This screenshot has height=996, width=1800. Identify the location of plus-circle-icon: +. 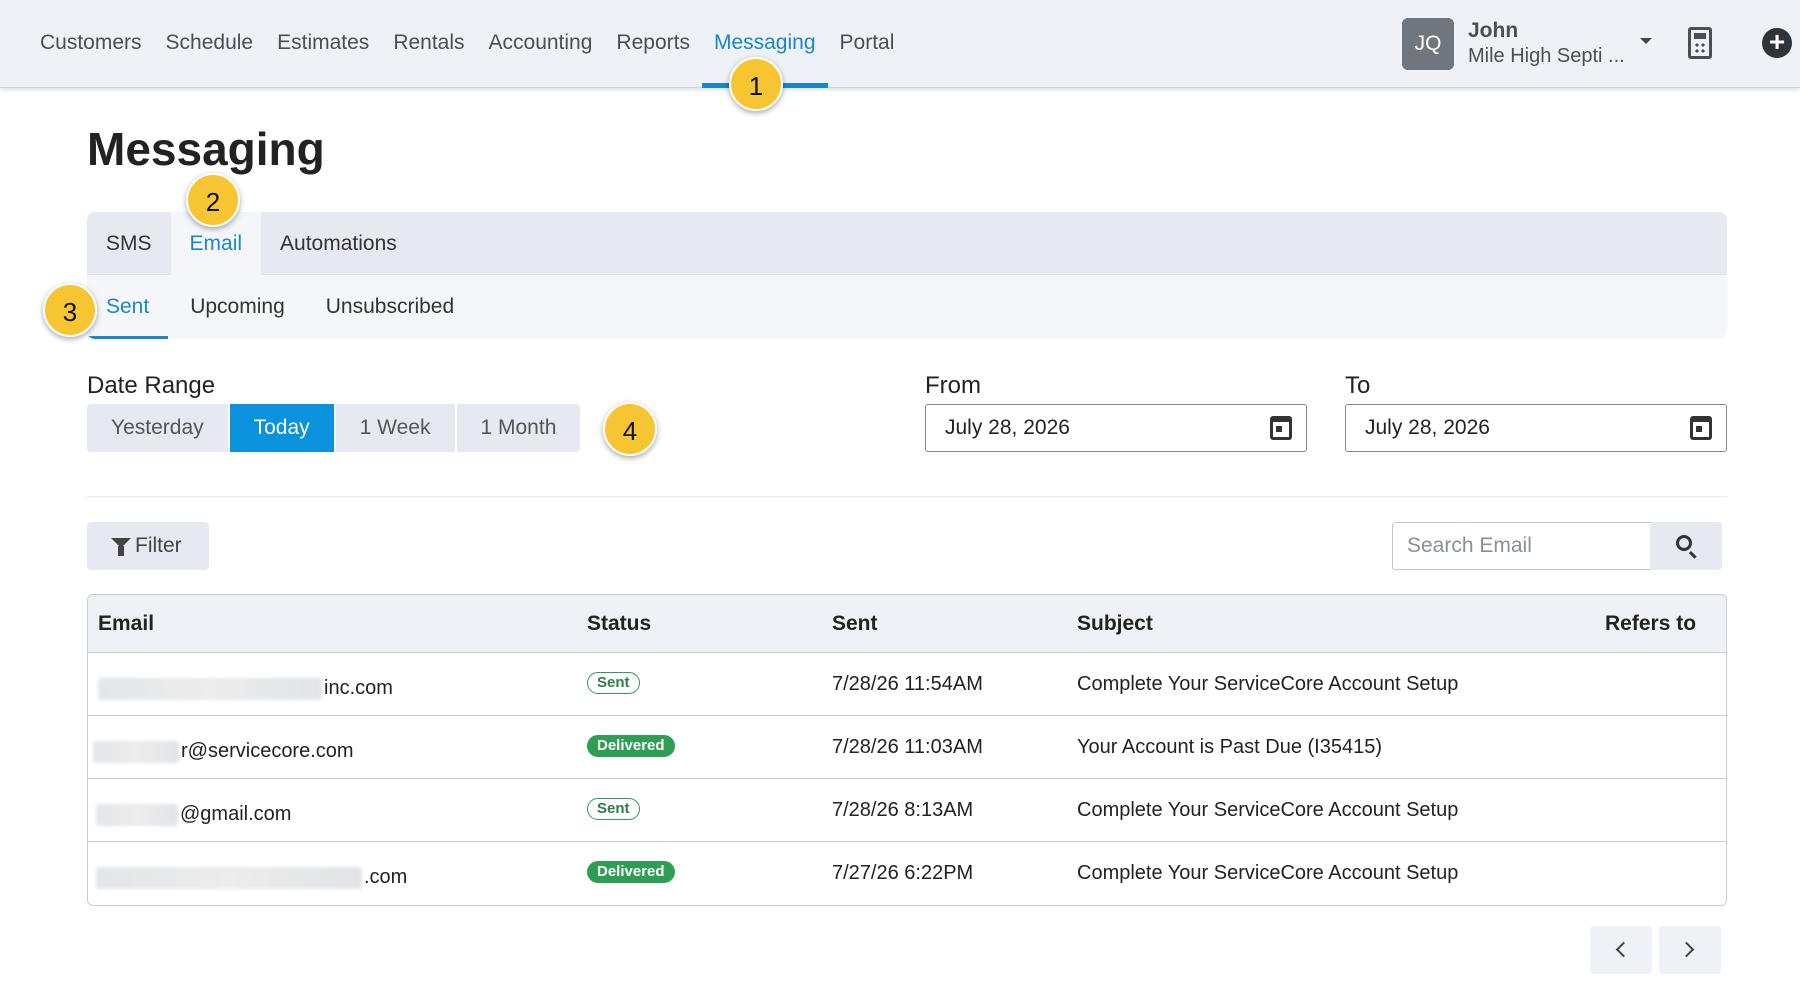
(1777, 43).